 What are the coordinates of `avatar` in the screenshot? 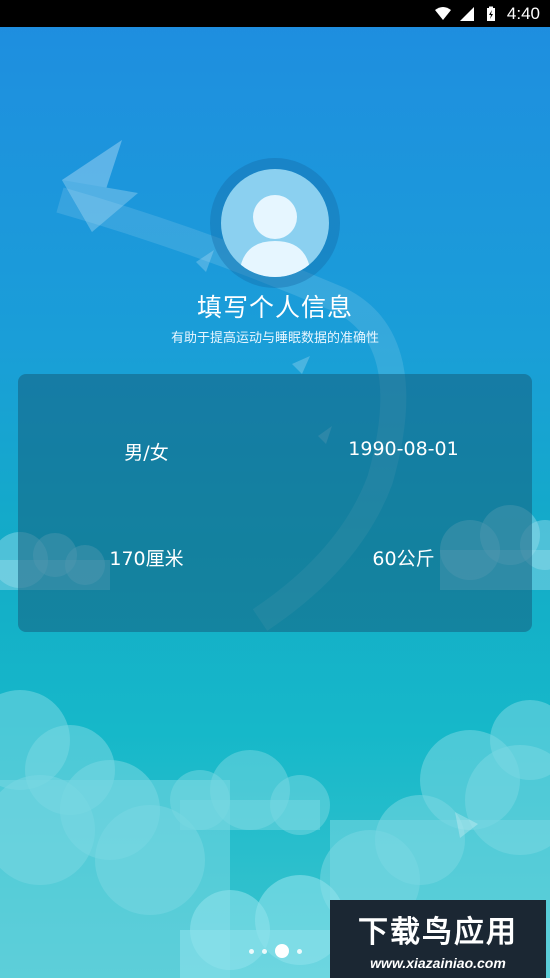 It's located at (275, 223).